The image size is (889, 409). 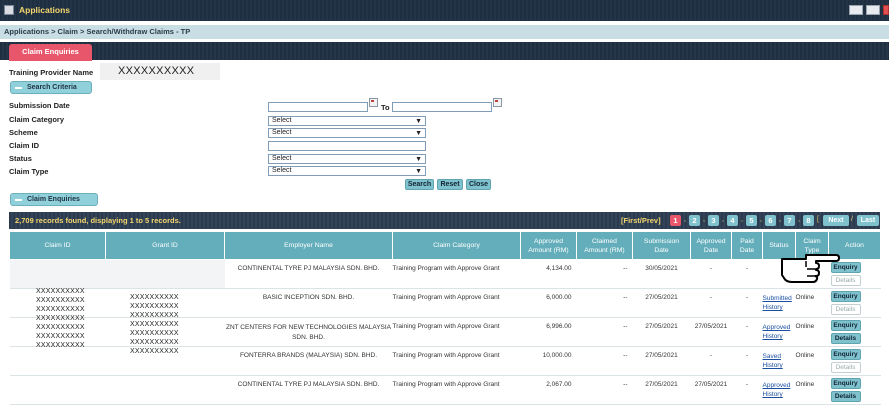 I want to click on status-cell: Approved History, so click(x=779, y=332).